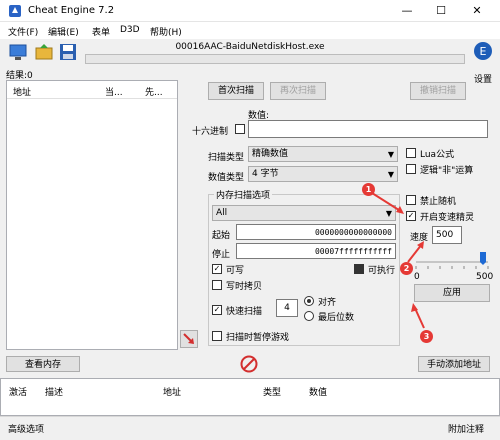  What do you see at coordinates (272, 391) in the screenshot?
I see `column-type: 类型` at bounding box center [272, 391].